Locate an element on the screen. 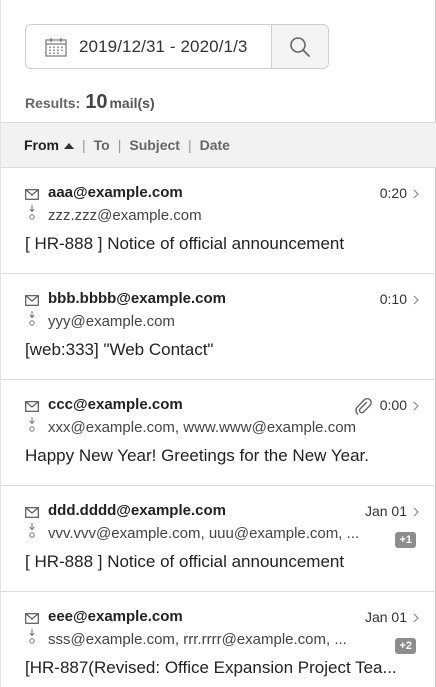 The width and height of the screenshot is (436, 687). sort-ascending-icon is located at coordinates (69, 145).